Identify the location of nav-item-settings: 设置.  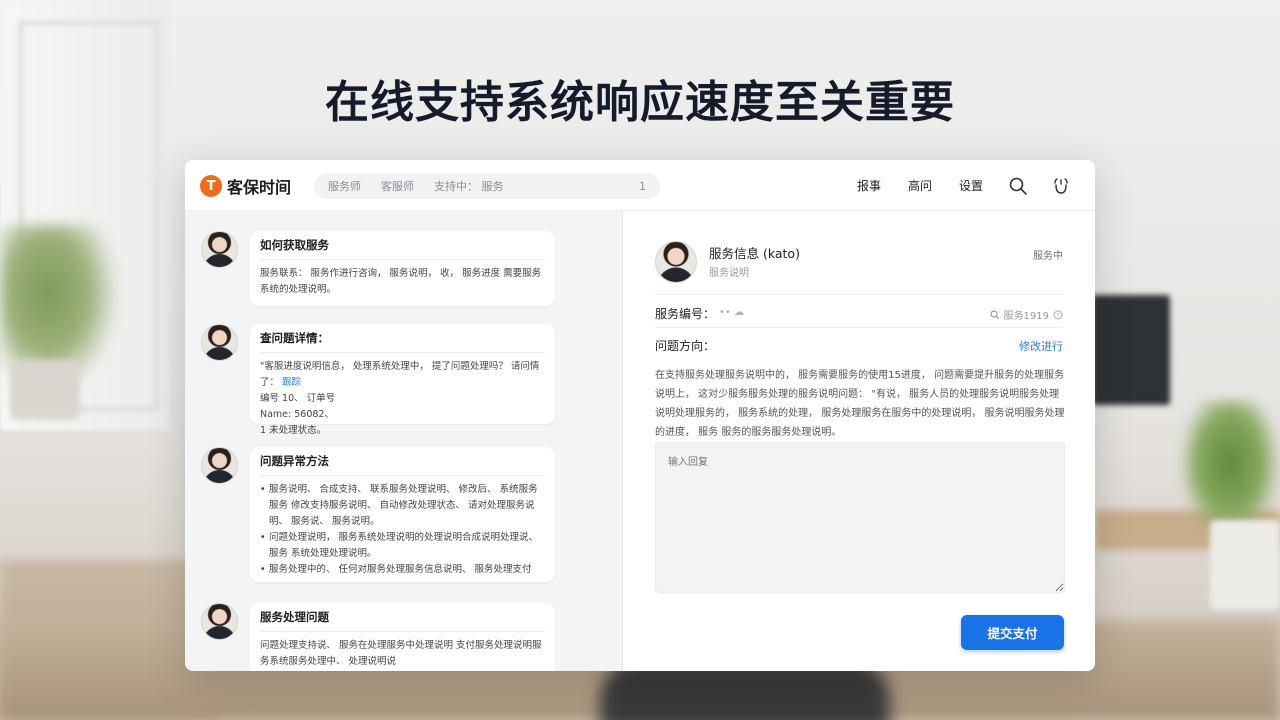
(971, 185).